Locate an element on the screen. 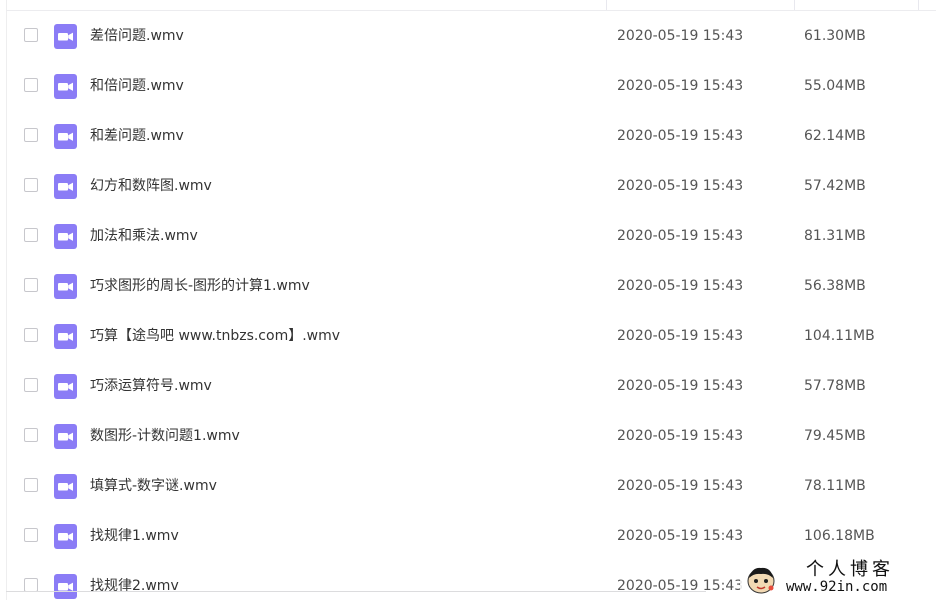  file-size: 56.38MB is located at coordinates (835, 286).